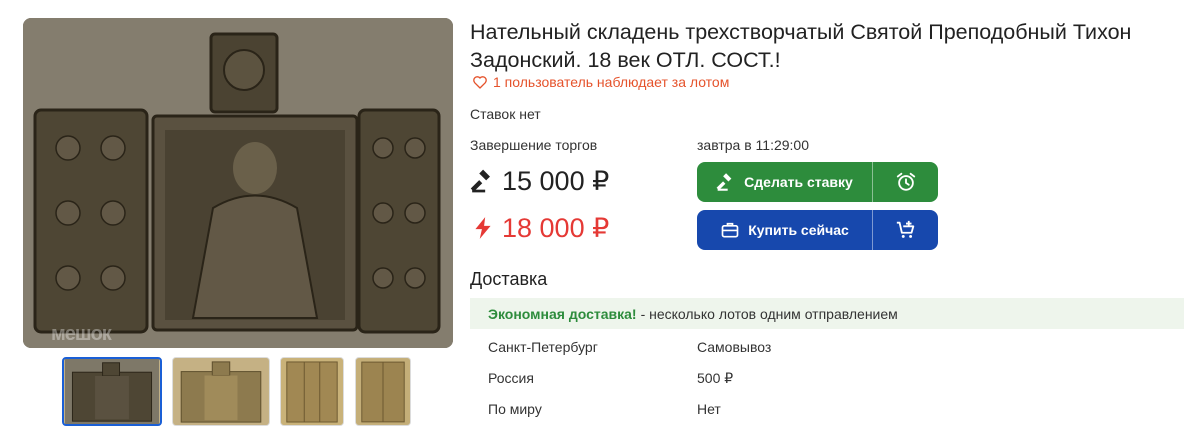 This screenshot has width=1184, height=426. Describe the element at coordinates (769, 313) in the screenshot. I see `promo-text: - несколько лотов одним отправлением` at that location.